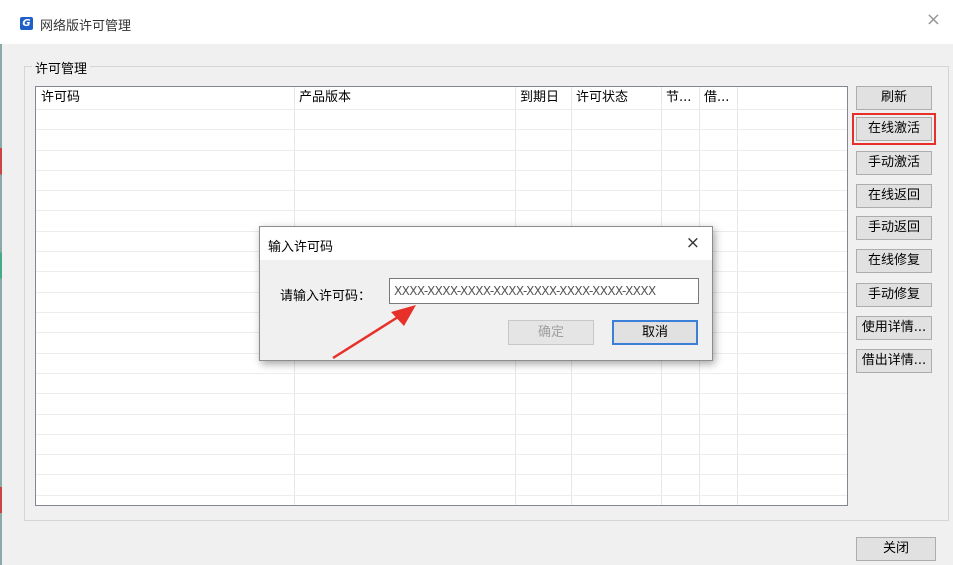  What do you see at coordinates (61, 67) in the screenshot?
I see `group-label: 许可管理` at bounding box center [61, 67].